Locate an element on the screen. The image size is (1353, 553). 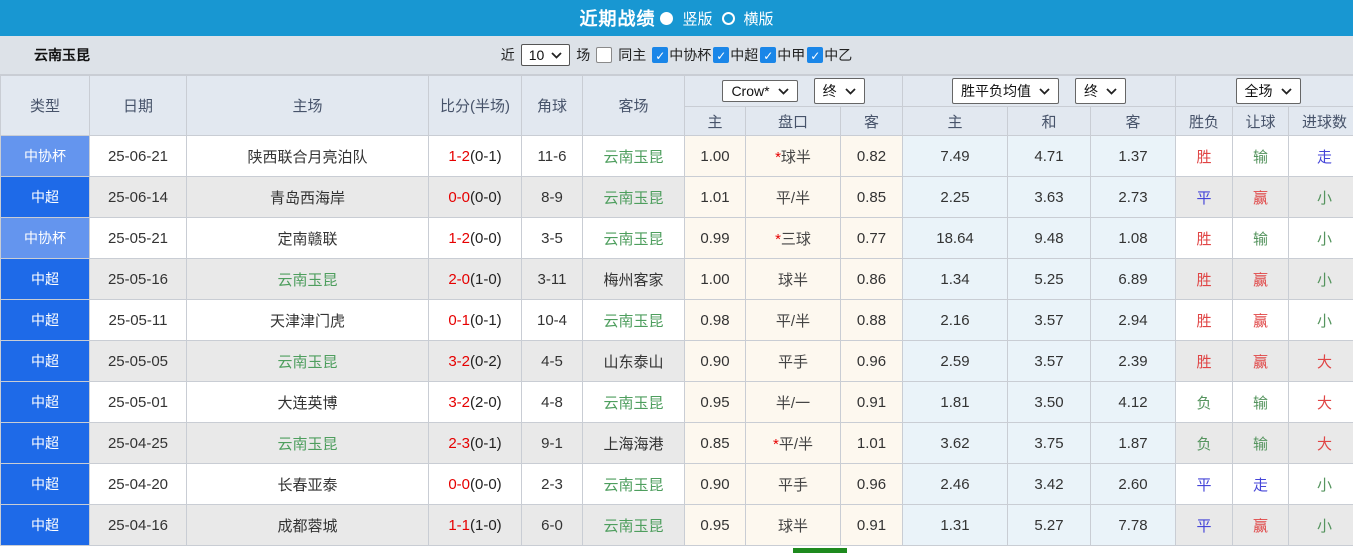
handicap-result-cell: 走 is located at coordinates (1261, 484).